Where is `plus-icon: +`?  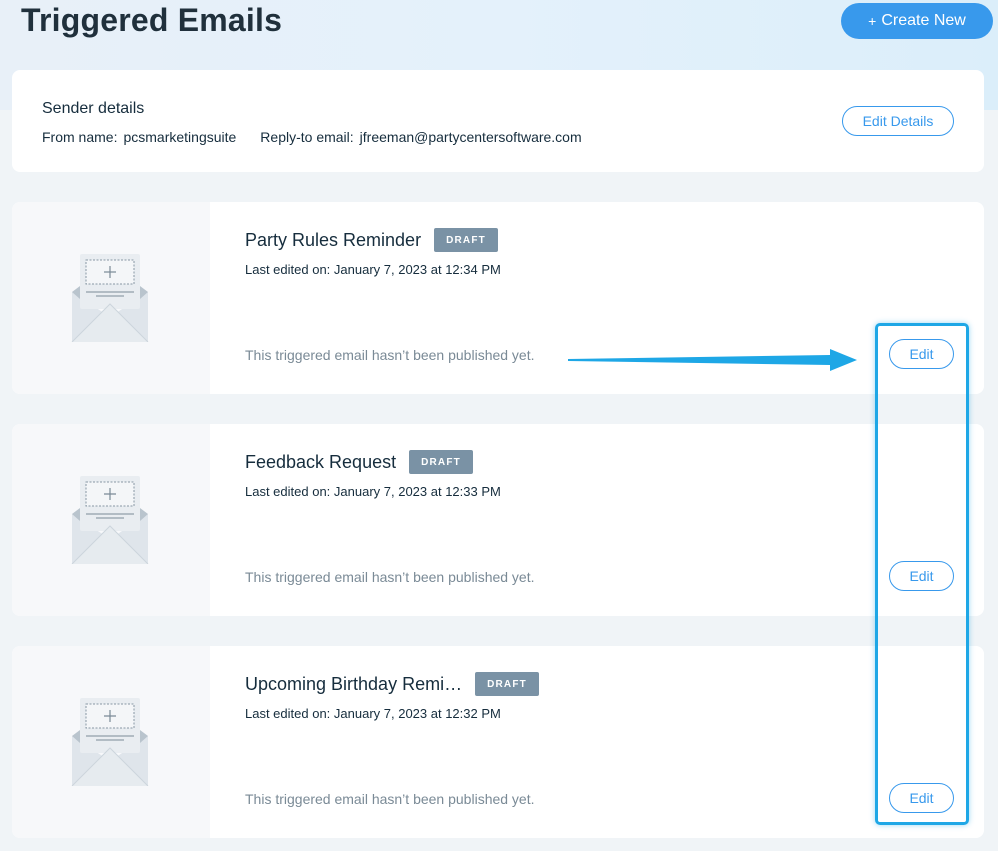
plus-icon: + is located at coordinates (872, 21).